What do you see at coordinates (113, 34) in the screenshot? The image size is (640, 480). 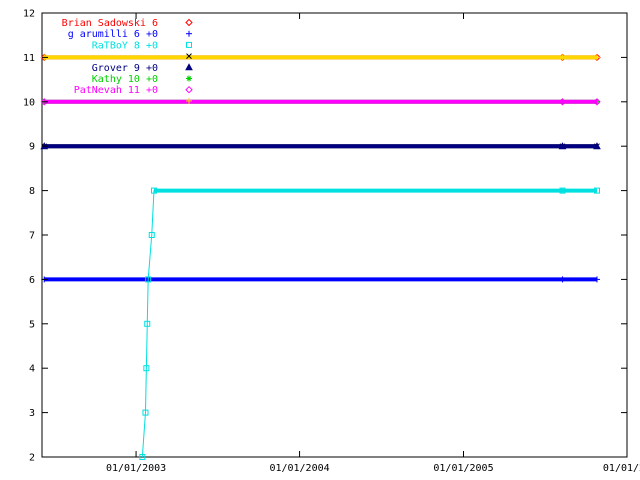 I see `legend-label-1: g arumilli 6 +0` at bounding box center [113, 34].